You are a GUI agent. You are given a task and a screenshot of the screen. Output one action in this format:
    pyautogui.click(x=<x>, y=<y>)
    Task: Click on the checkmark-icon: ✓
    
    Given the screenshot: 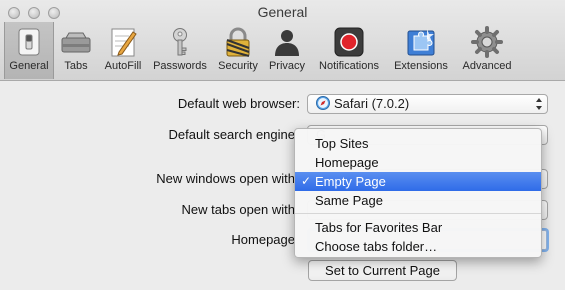 What is the action you would take?
    pyautogui.click(x=306, y=181)
    